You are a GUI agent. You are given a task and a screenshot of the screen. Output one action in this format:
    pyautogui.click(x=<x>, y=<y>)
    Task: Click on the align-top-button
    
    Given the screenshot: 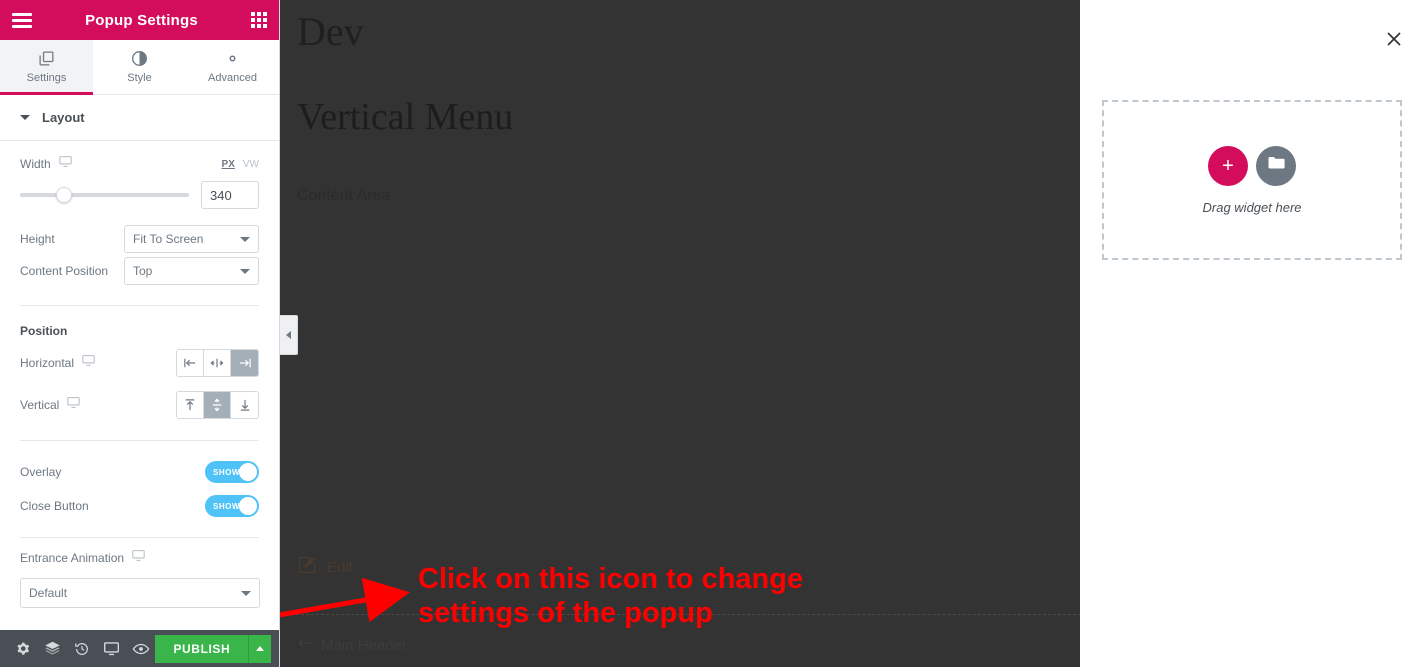 What is the action you would take?
    pyautogui.click(x=190, y=405)
    